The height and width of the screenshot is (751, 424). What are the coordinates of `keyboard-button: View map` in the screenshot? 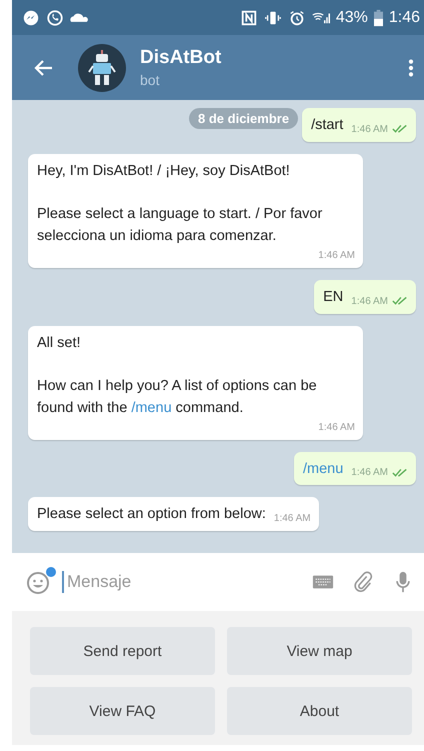 It's located at (319, 651).